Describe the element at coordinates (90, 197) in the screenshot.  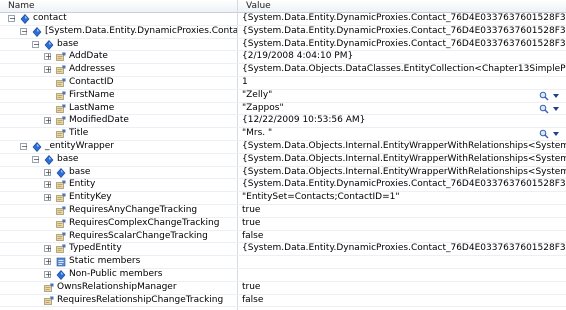
I see `row-name: EntityKey` at that location.